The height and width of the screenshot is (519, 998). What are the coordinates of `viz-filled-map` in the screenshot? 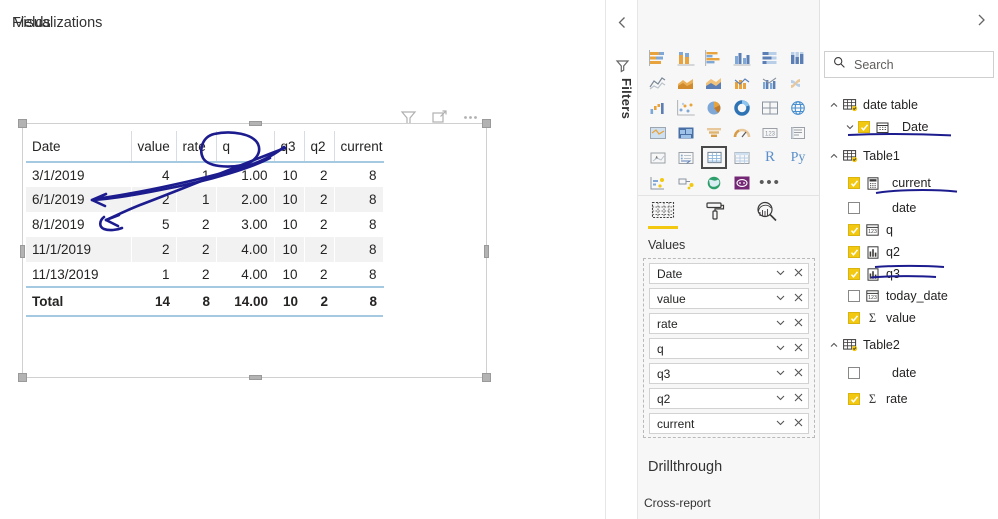 It's located at (658, 132).